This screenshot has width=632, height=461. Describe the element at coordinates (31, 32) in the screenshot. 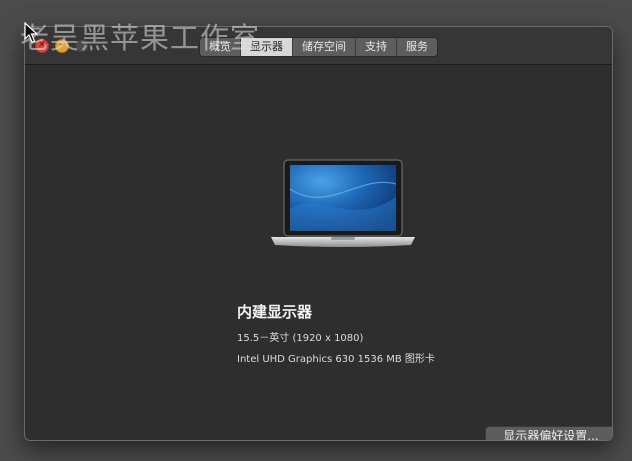

I see `mouse-pointer-icon` at that location.